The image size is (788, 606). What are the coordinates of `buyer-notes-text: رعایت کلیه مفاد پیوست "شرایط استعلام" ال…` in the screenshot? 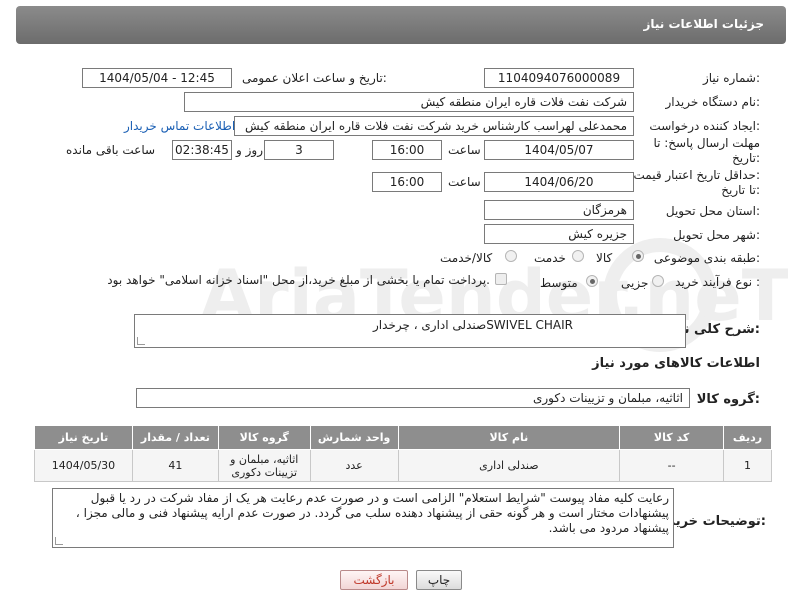 It's located at (372, 513).